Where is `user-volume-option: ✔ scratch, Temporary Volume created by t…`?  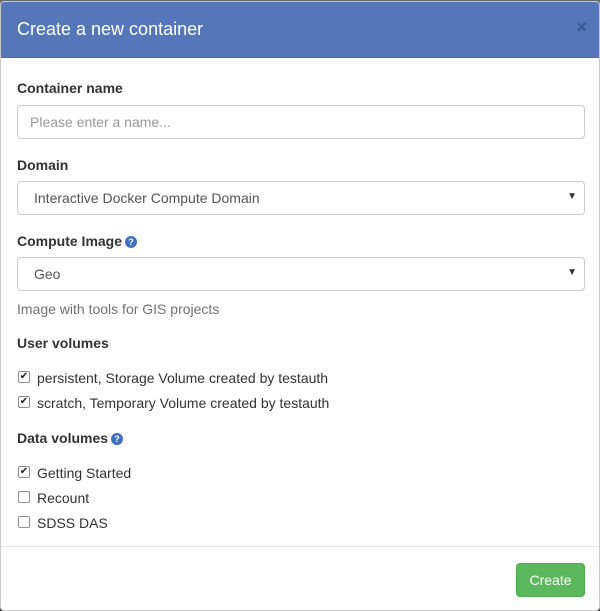
user-volume-option: ✔ scratch, Temporary Volume created by t… is located at coordinates (292, 405).